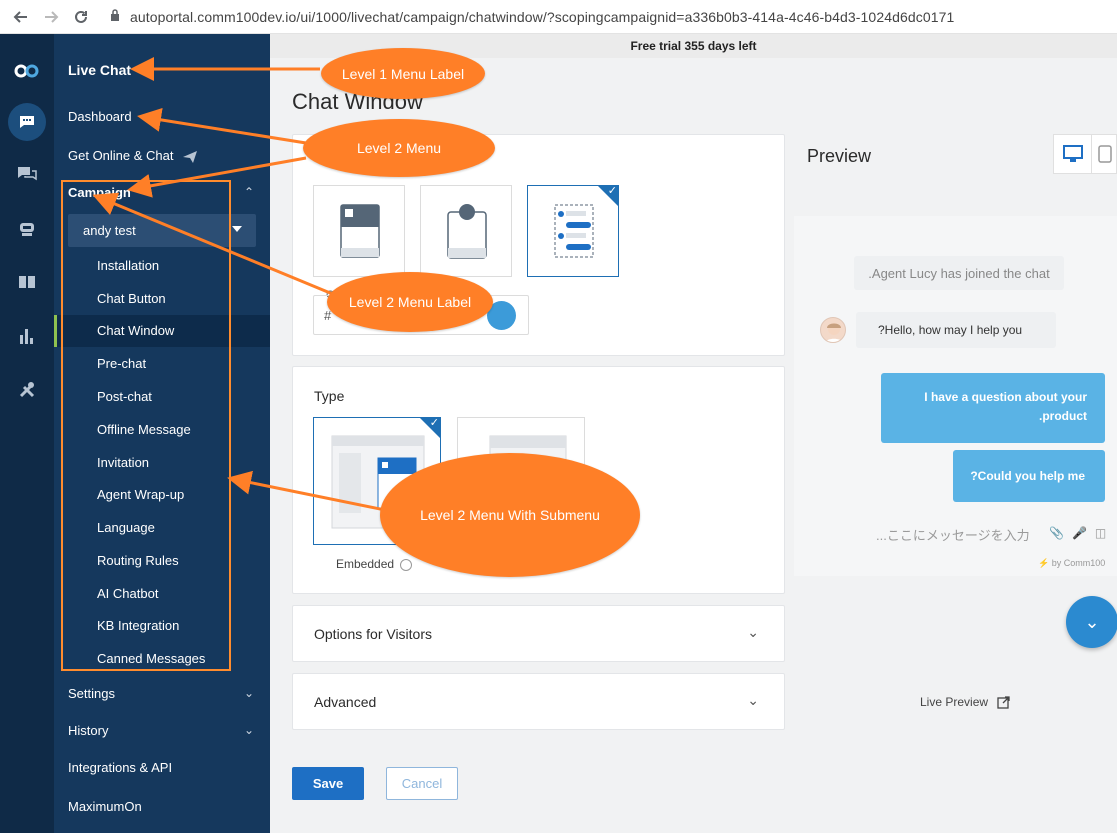  I want to click on callout-level2-menu: Level 2 Menu, so click(399, 148).